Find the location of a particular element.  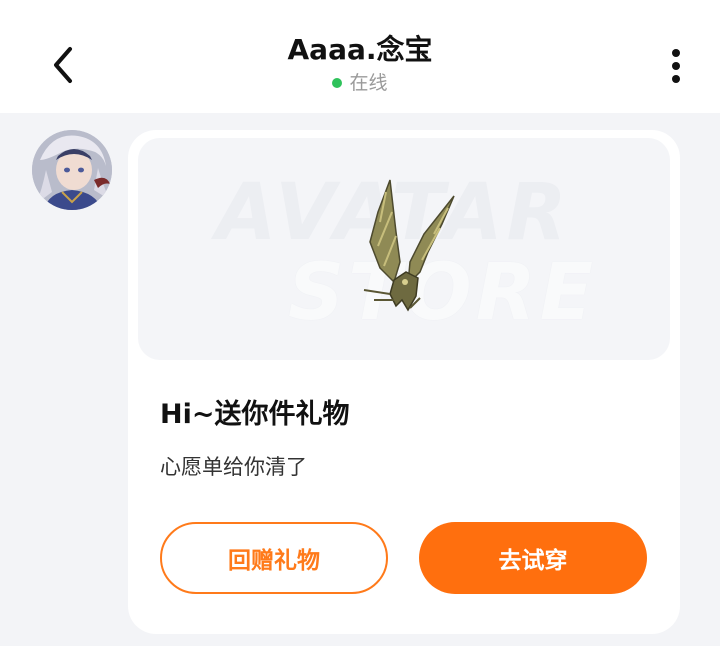

online-status: 在线 is located at coordinates (360, 83).